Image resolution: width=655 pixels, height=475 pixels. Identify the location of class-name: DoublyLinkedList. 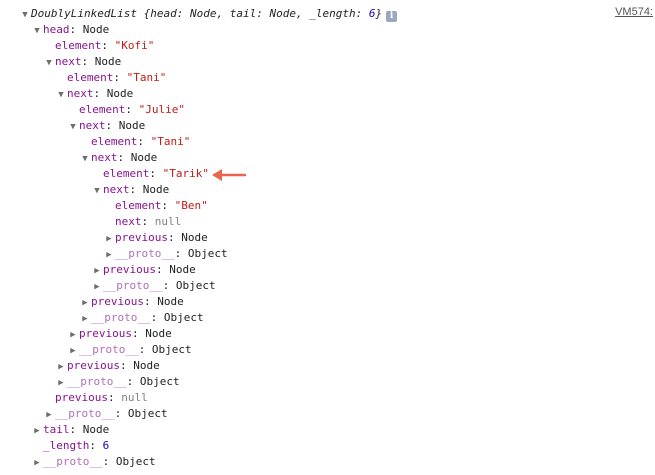
(84, 13).